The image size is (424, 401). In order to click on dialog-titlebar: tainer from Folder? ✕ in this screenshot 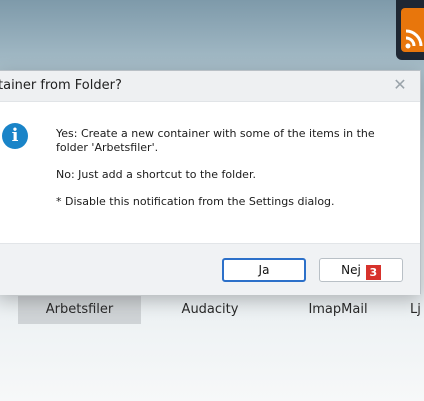, I will do `click(210, 86)`.